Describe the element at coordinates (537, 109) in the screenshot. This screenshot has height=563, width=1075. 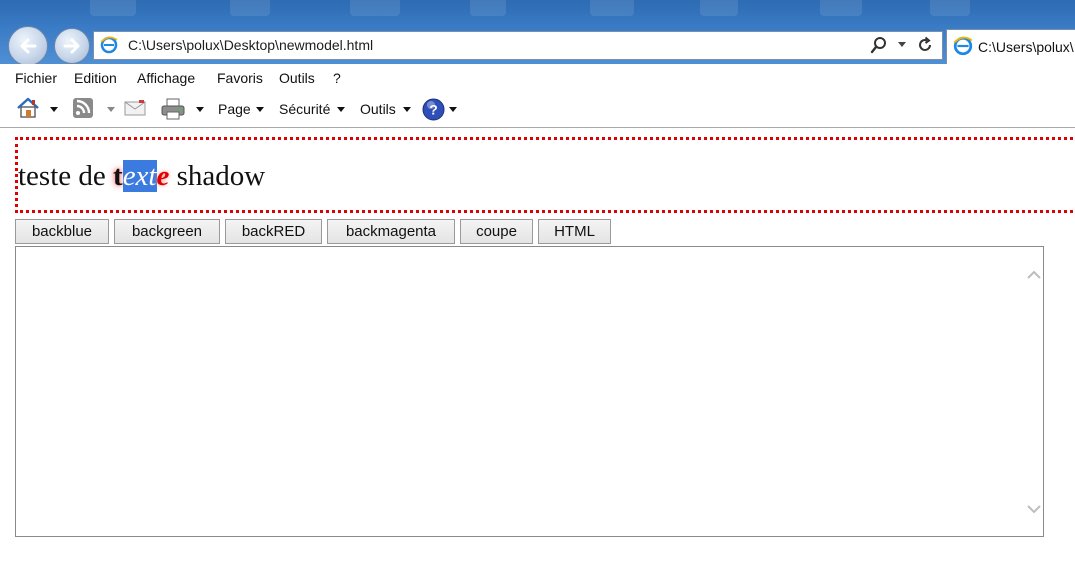
I see `command-bar: Page Sécurité Outils ?` at that location.